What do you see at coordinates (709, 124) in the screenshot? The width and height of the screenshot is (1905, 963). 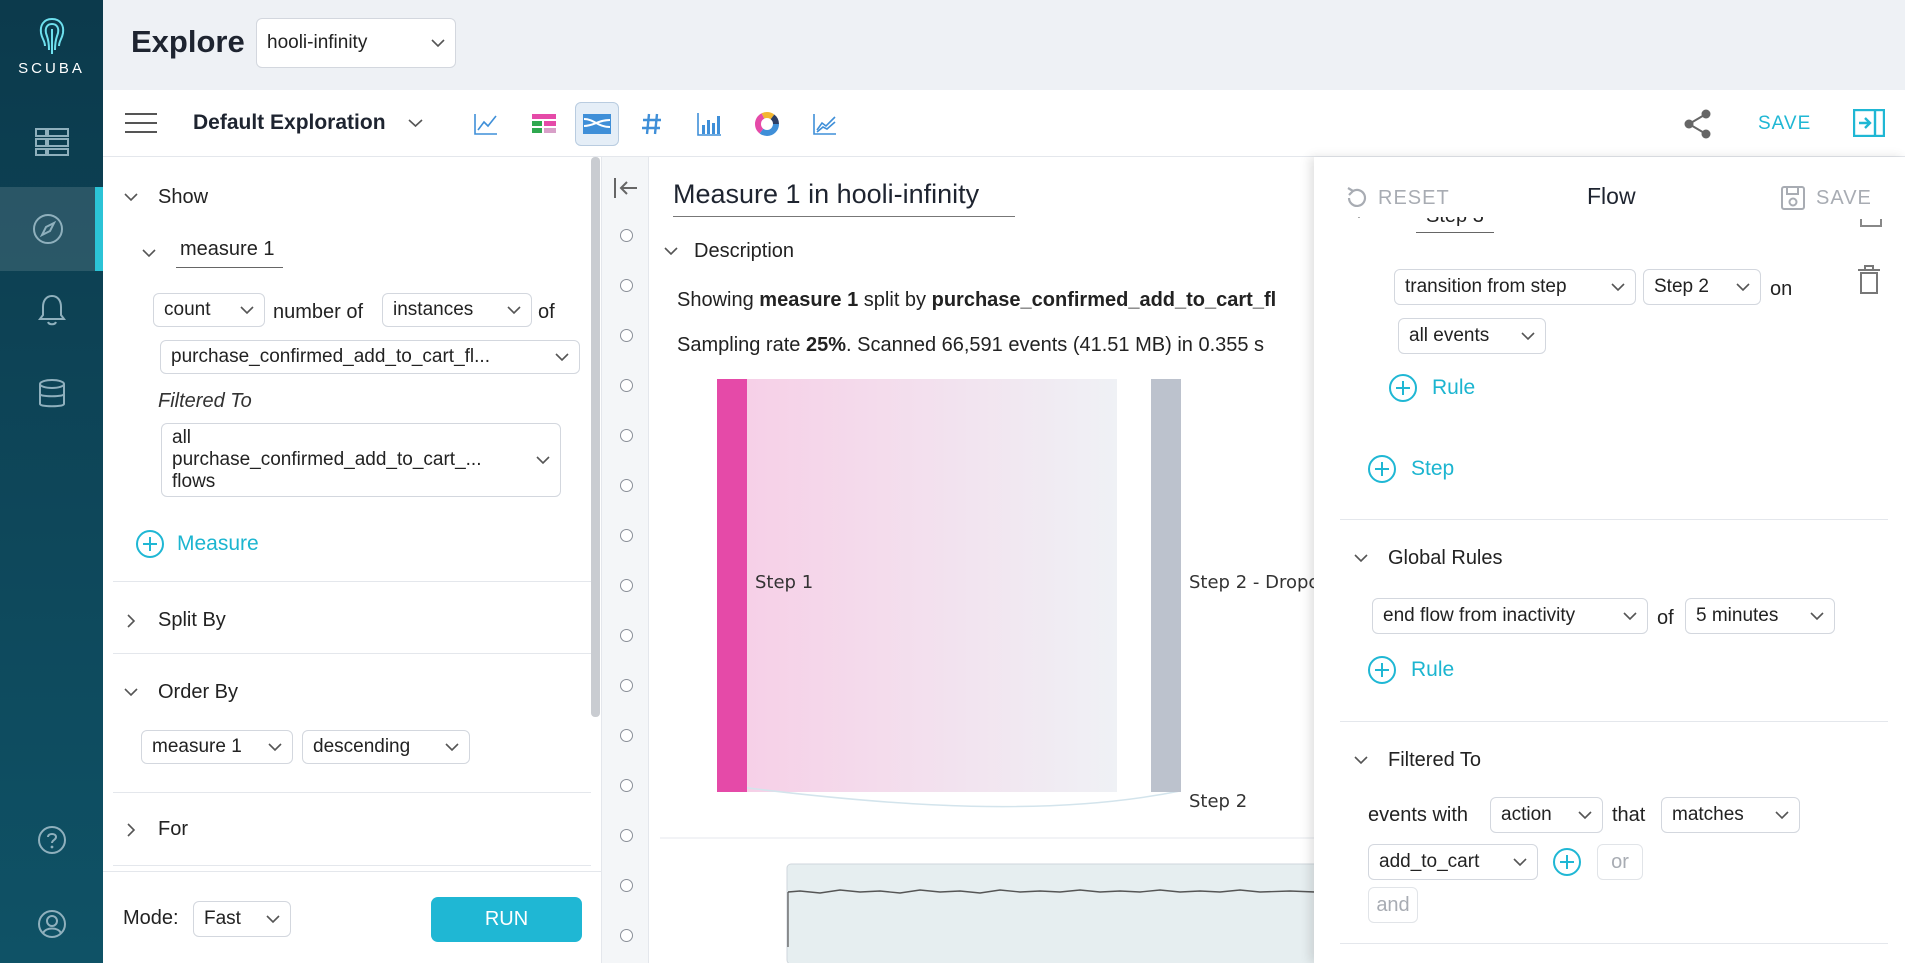 I see `view-bar-chart` at bounding box center [709, 124].